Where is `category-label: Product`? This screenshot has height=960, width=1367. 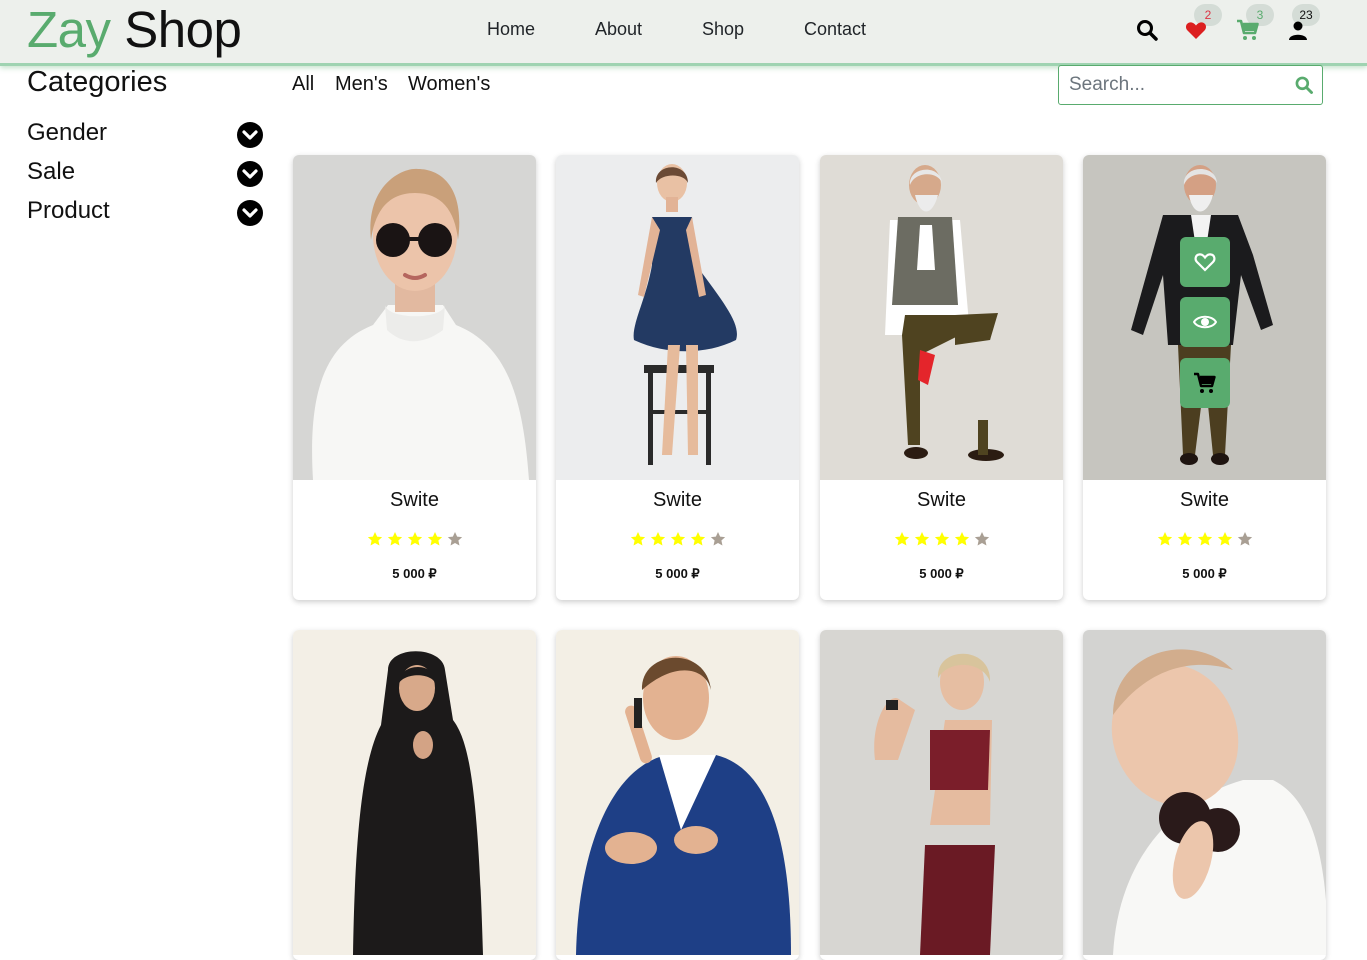 category-label: Product is located at coordinates (68, 210).